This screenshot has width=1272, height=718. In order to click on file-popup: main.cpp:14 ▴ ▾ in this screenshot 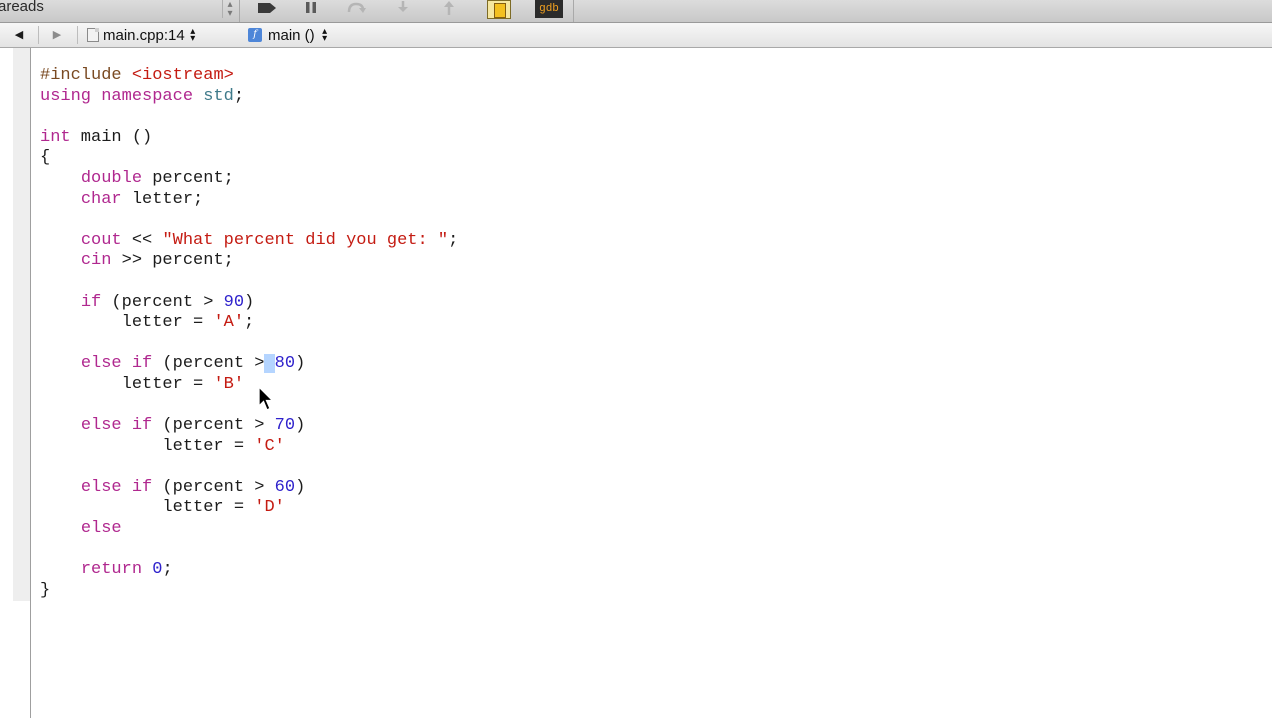, I will do `click(142, 35)`.